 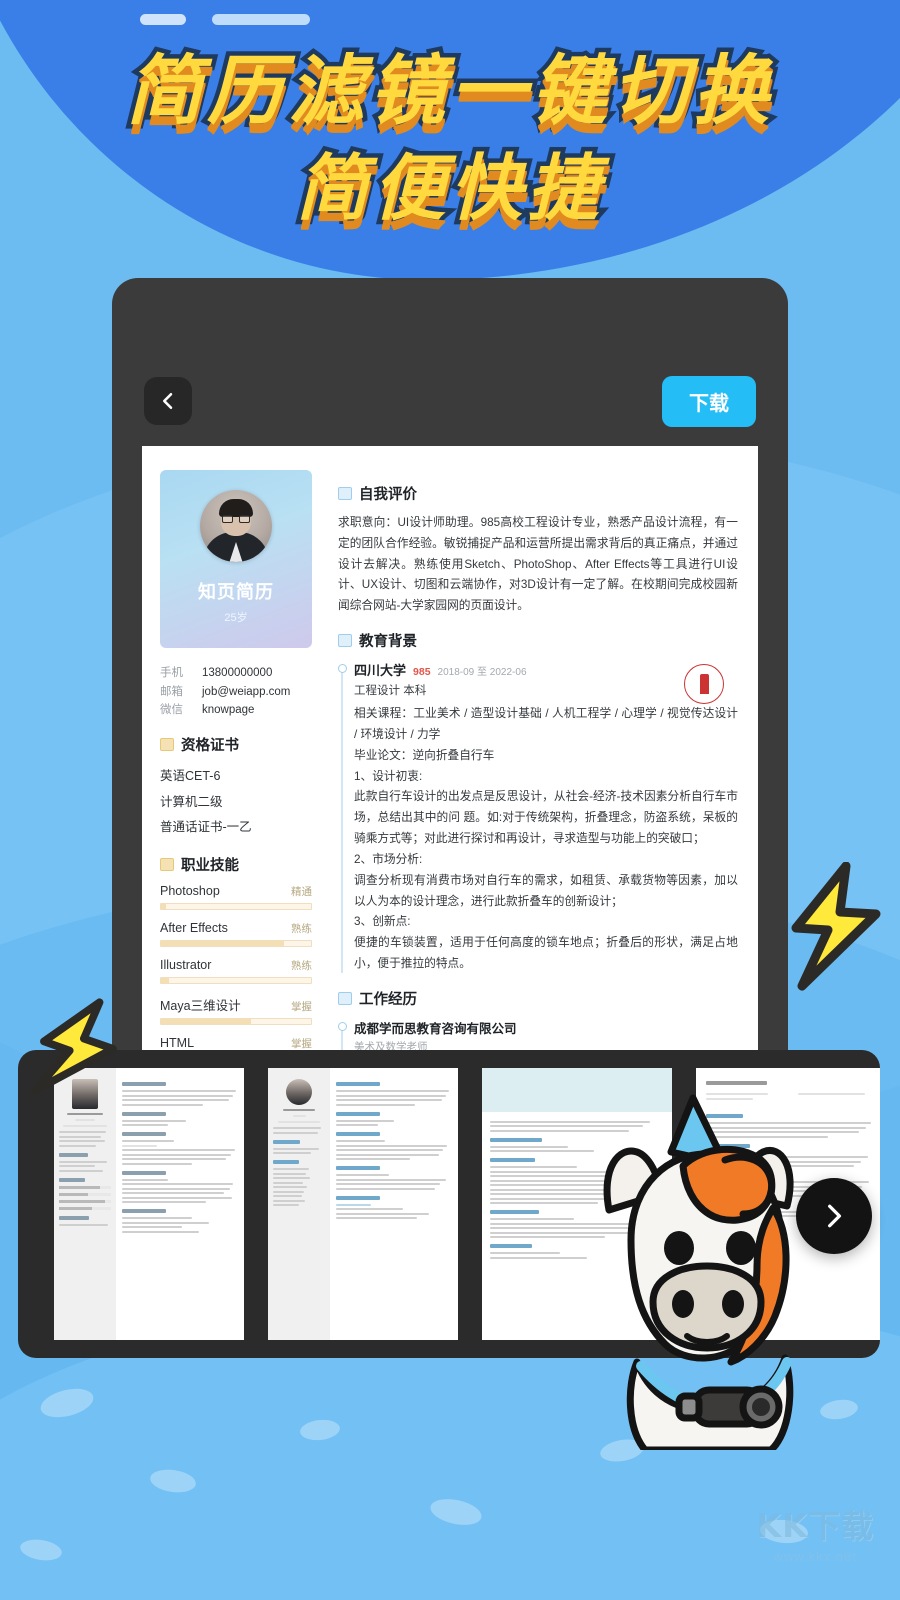 I want to click on lightning-bolt-right, so click(x=836, y=927).